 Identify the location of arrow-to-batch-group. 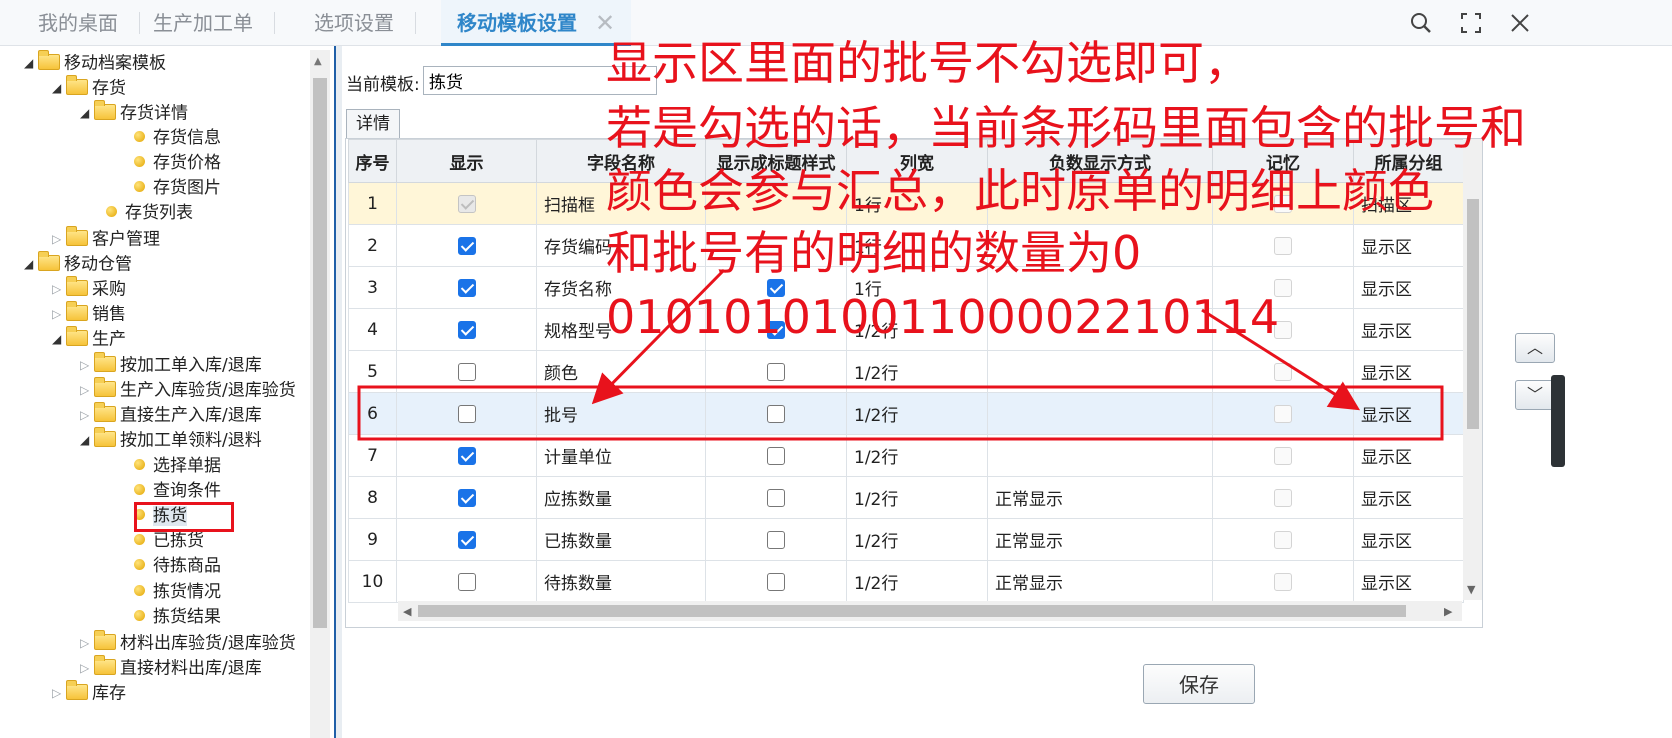
(1281, 359).